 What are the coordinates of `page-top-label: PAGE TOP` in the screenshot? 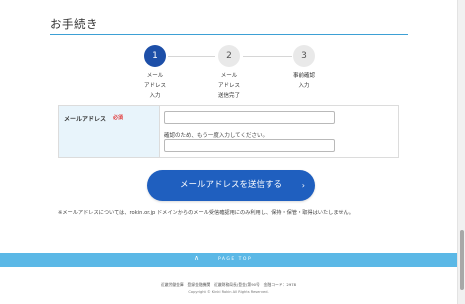 It's located at (235, 259).